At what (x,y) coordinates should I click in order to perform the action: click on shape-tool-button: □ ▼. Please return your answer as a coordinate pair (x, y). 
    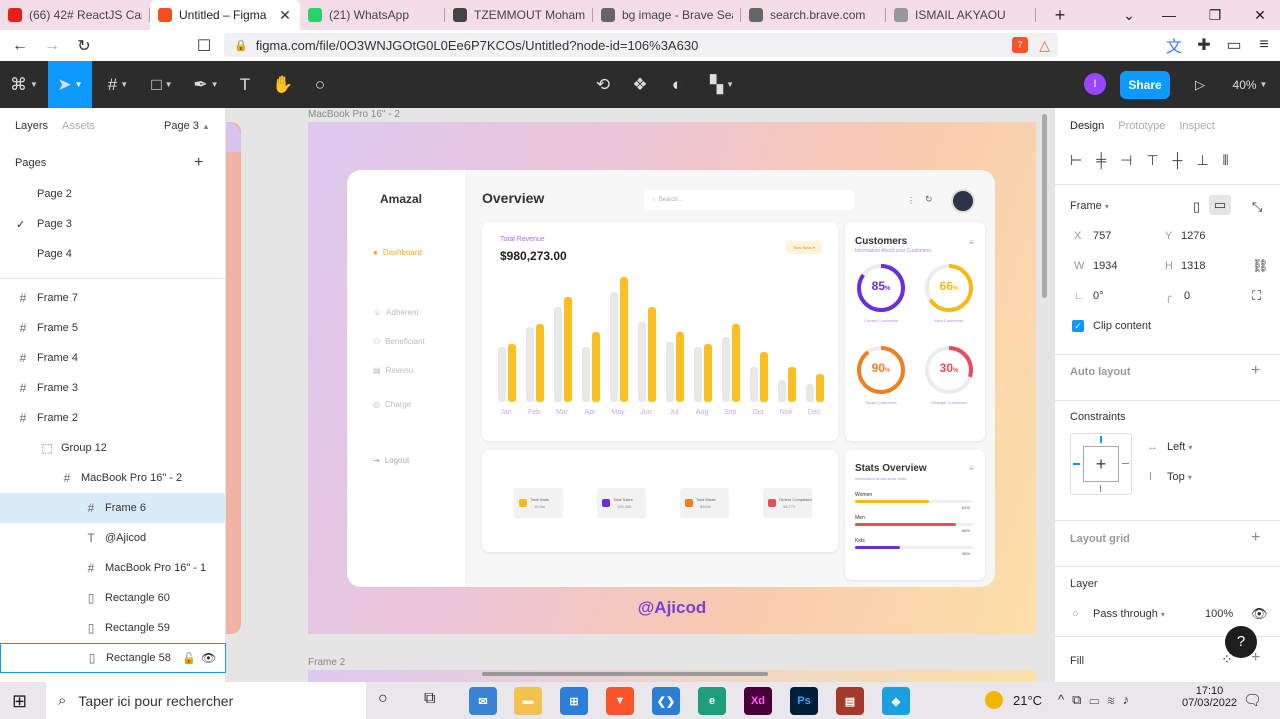
    Looking at the image, I should click on (162, 84).